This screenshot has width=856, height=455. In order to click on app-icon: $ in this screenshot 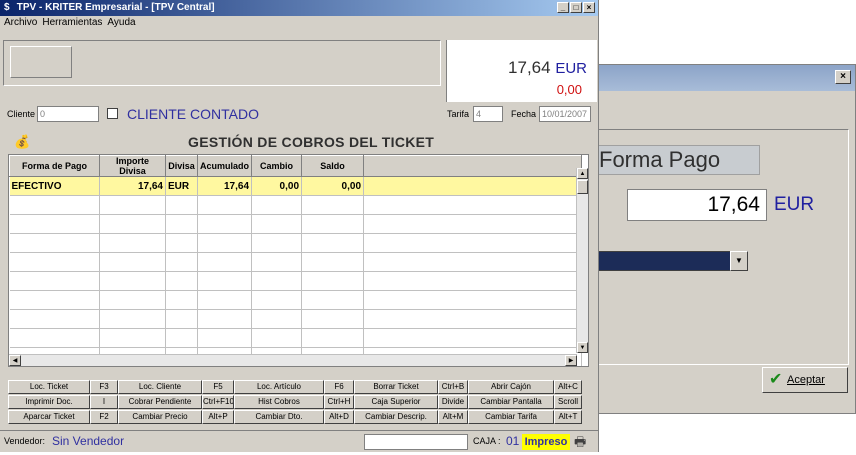, I will do `click(7, 7)`.